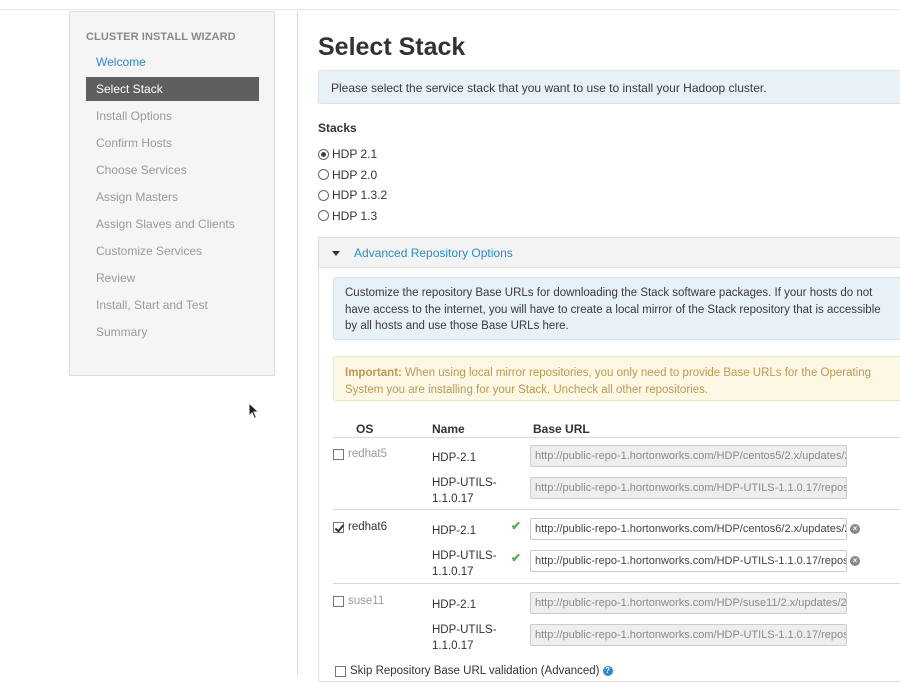 The height and width of the screenshot is (682, 900). Describe the element at coordinates (609, 253) in the screenshot. I see `advanced-repo-toggle: Advanced Repository Options` at that location.